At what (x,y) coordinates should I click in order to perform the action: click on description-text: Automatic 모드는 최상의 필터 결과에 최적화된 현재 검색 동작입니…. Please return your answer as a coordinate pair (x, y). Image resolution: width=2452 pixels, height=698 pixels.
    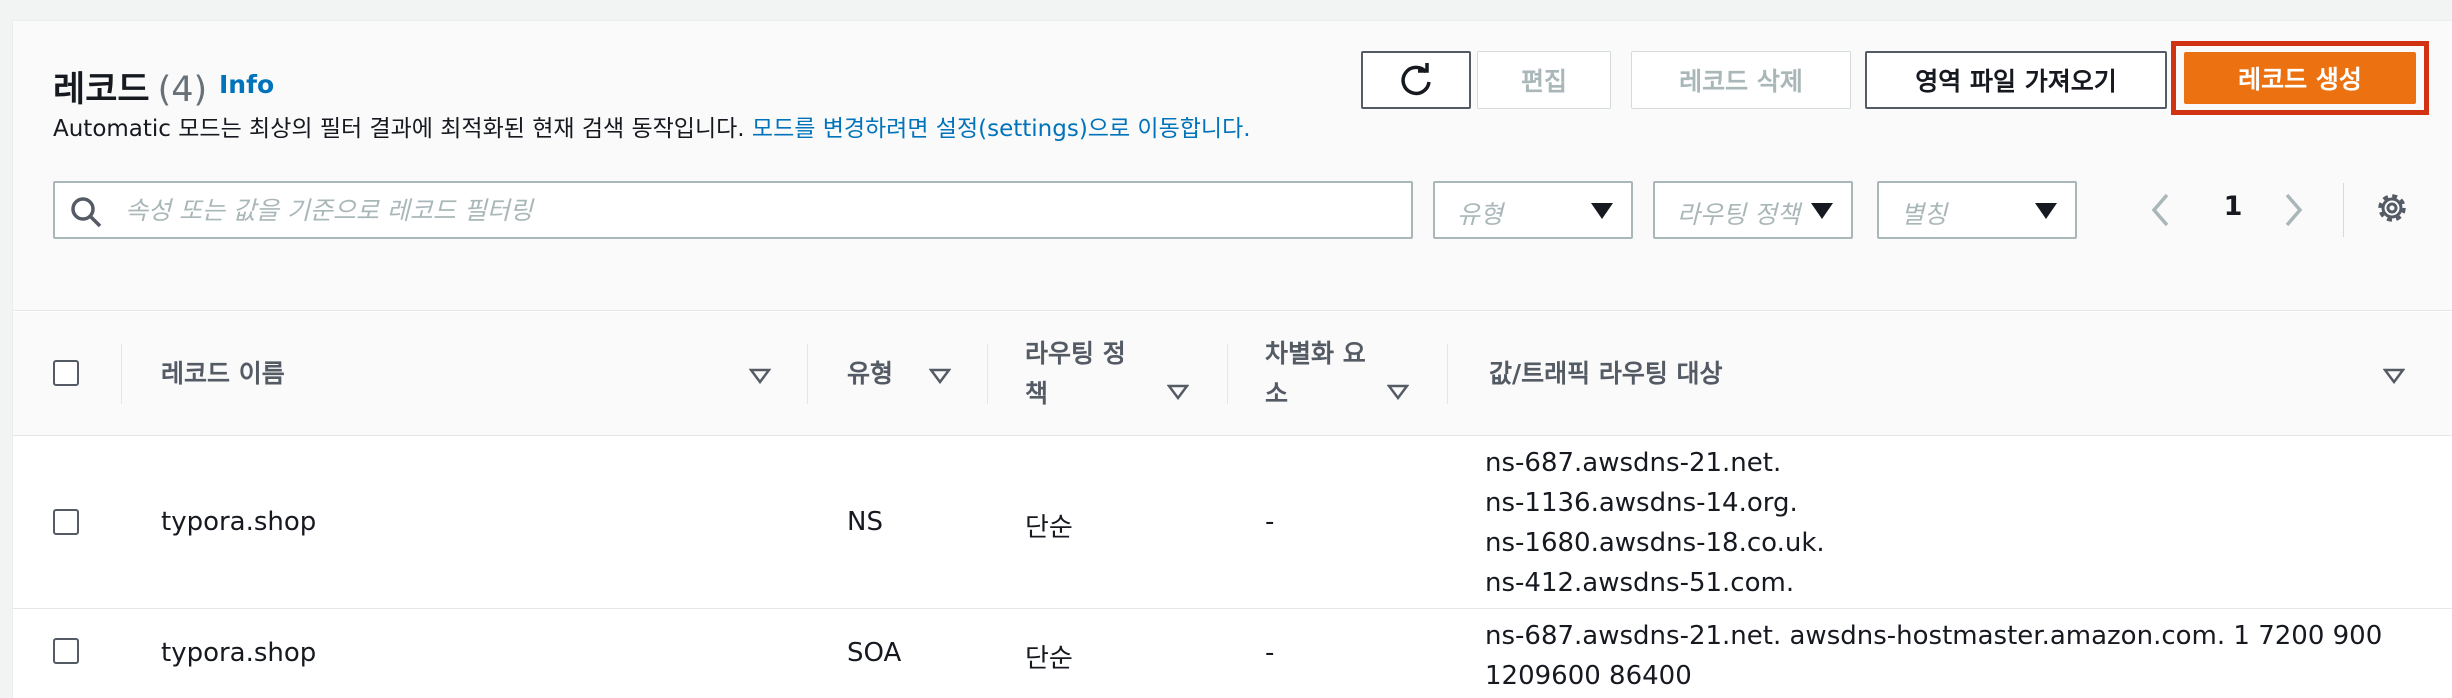
    Looking at the image, I should click on (399, 129).